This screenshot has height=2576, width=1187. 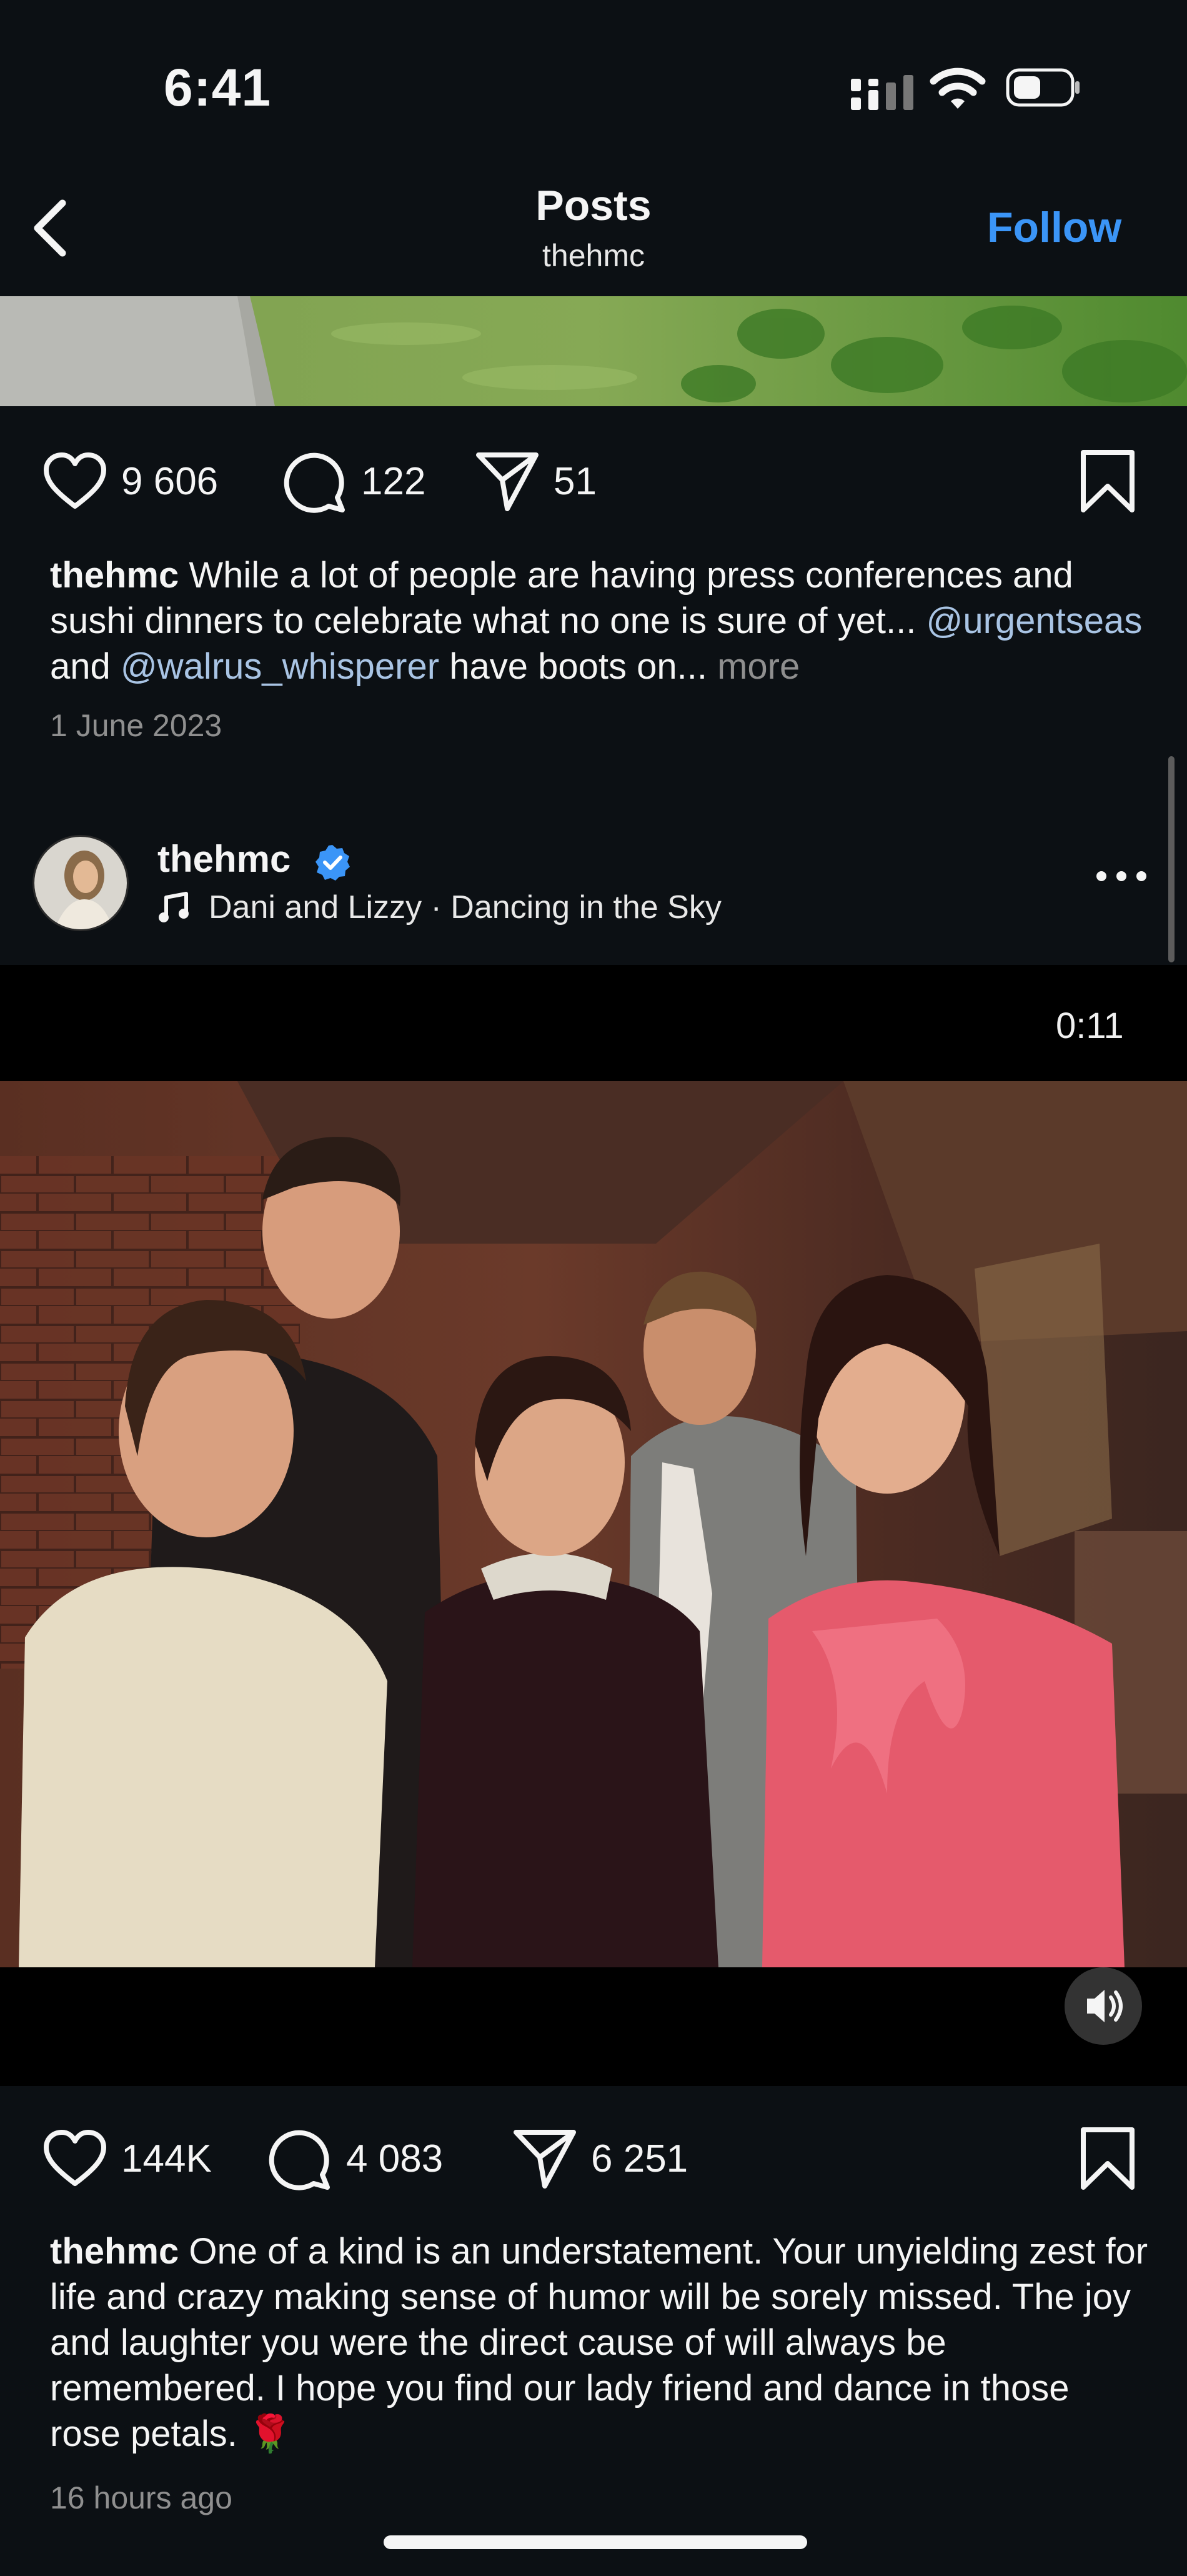 I want to click on music-note-icon, so click(x=174, y=907).